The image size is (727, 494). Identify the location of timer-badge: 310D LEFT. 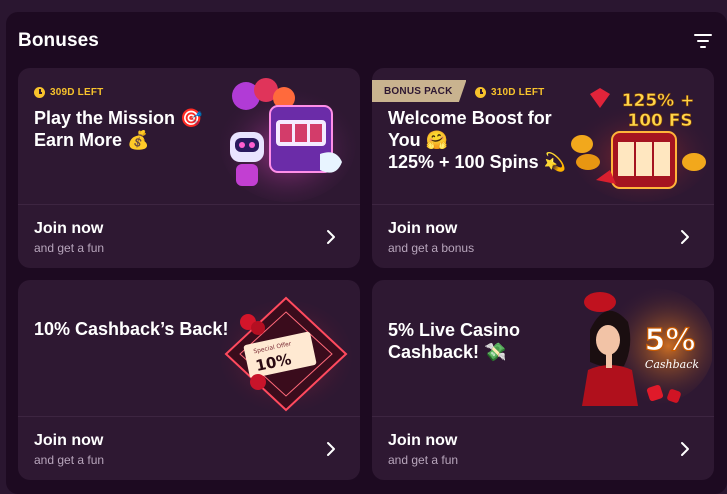
(509, 92).